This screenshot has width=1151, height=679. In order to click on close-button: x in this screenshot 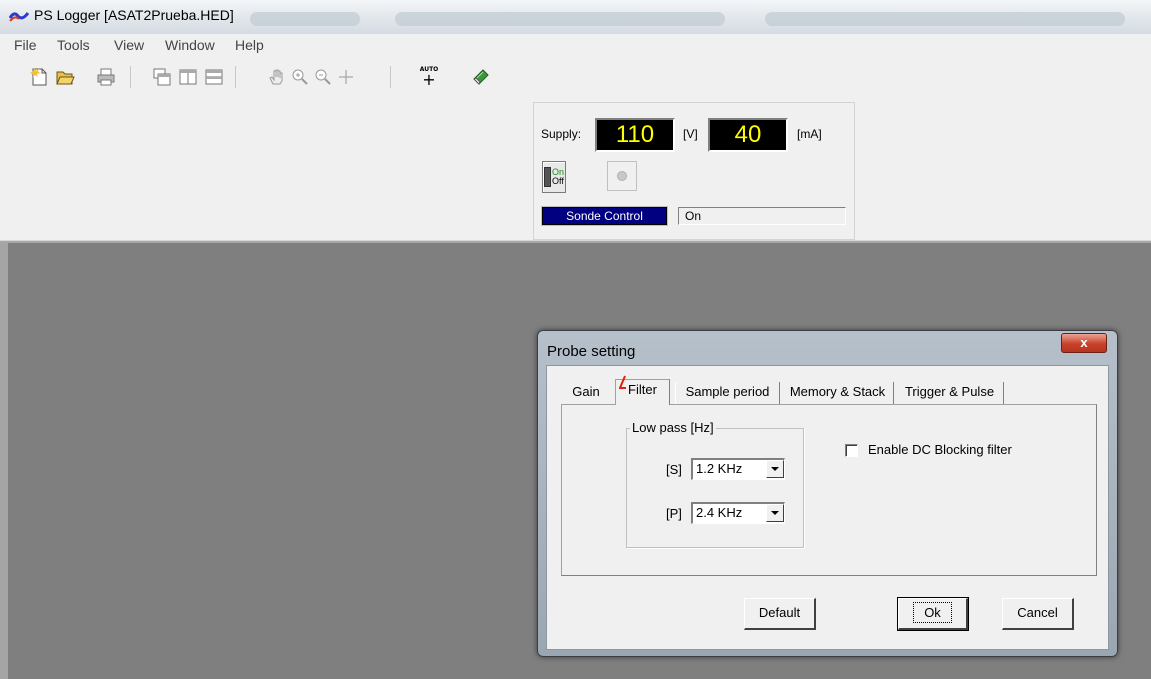, I will do `click(1084, 343)`.